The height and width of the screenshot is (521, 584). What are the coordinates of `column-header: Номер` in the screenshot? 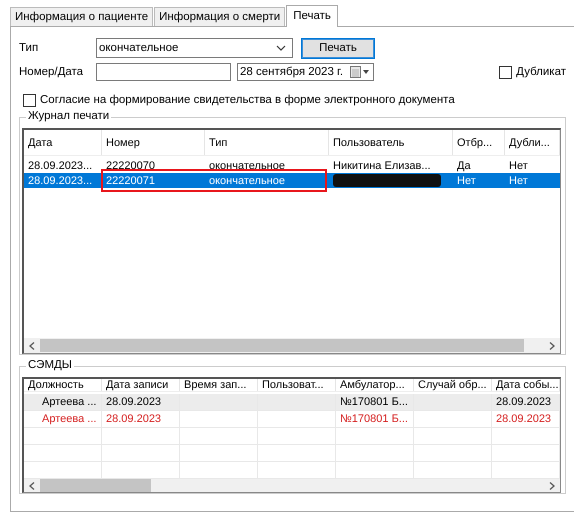 It's located at (153, 142).